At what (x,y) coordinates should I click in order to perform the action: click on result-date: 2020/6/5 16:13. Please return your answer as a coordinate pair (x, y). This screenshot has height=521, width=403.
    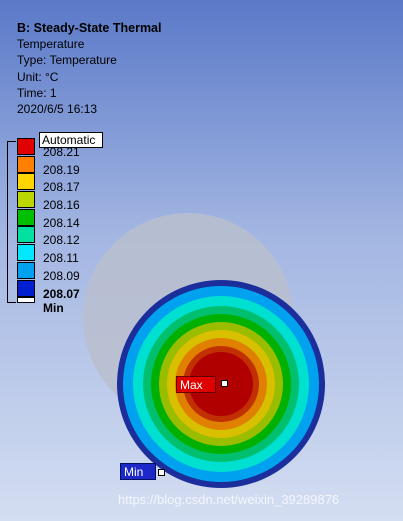
    Looking at the image, I should click on (57, 109).